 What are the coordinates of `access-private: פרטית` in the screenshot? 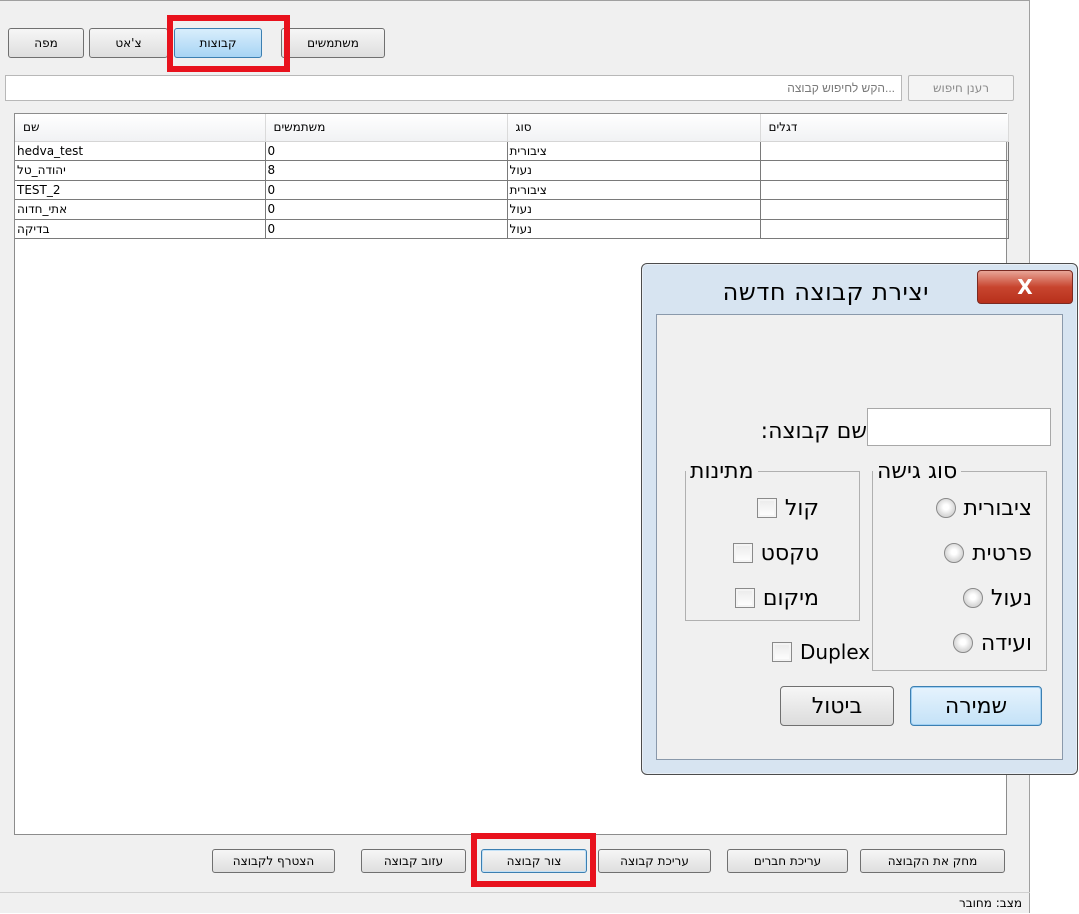 It's located at (988, 553).